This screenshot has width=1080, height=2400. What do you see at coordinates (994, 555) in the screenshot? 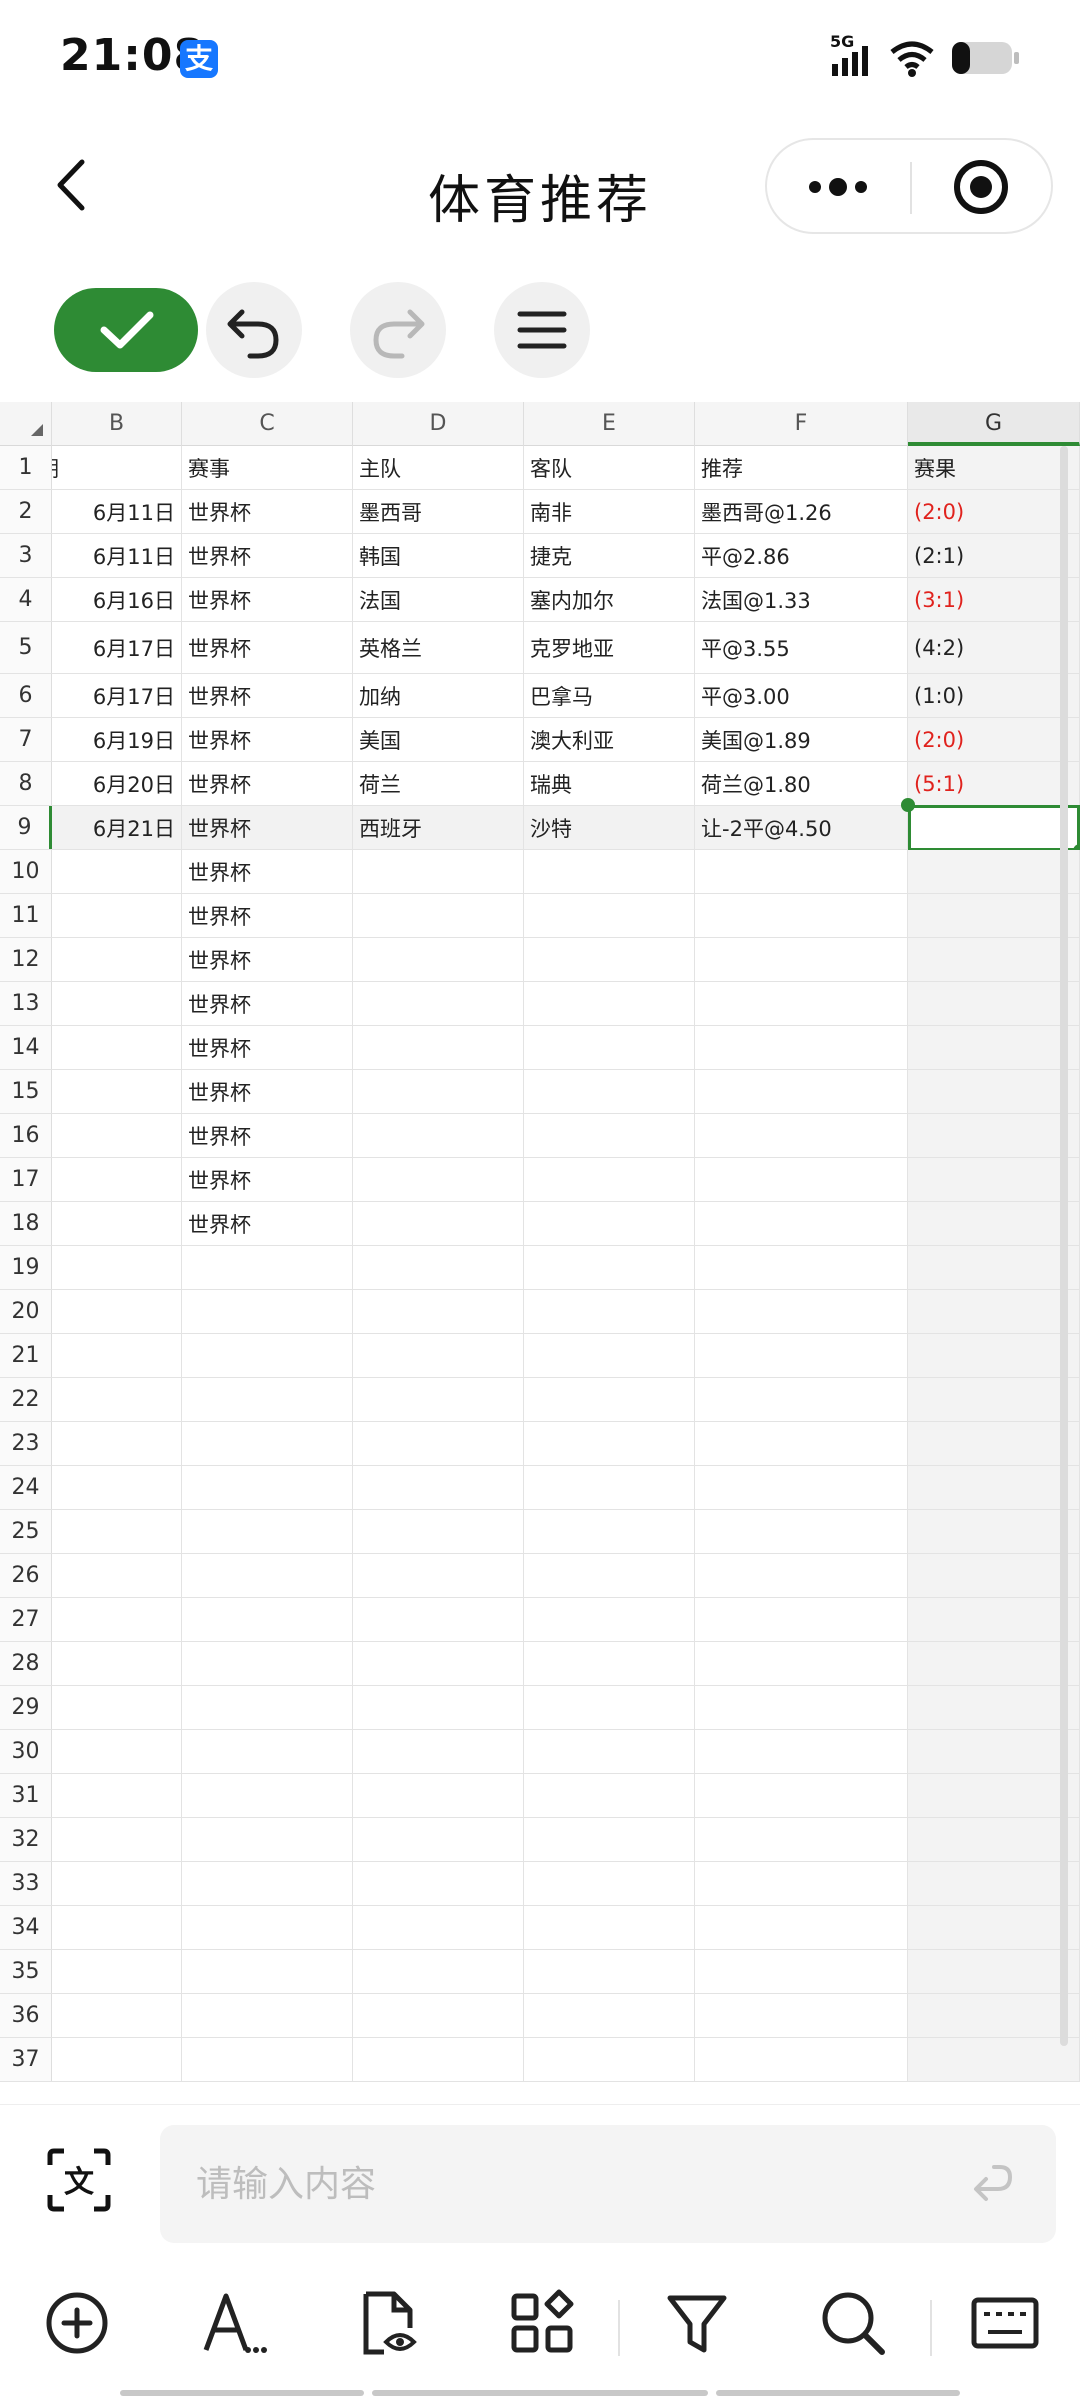
I see `result-cell: (2:1)` at bounding box center [994, 555].